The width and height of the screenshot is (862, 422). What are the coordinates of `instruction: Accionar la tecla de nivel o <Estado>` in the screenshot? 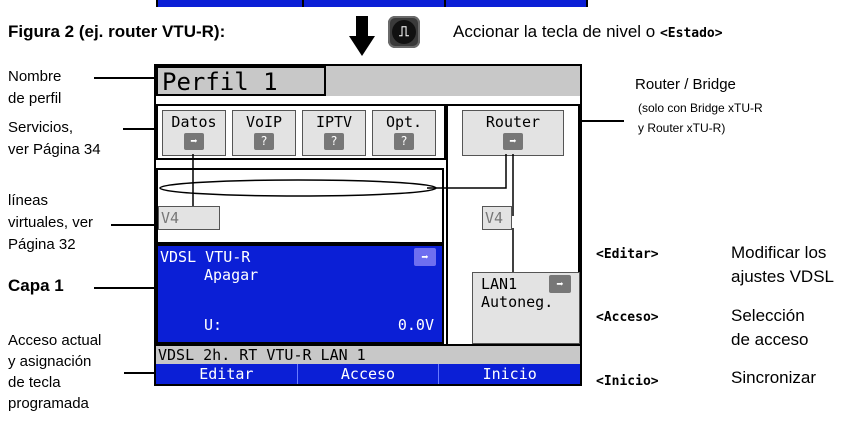 It's located at (588, 32).